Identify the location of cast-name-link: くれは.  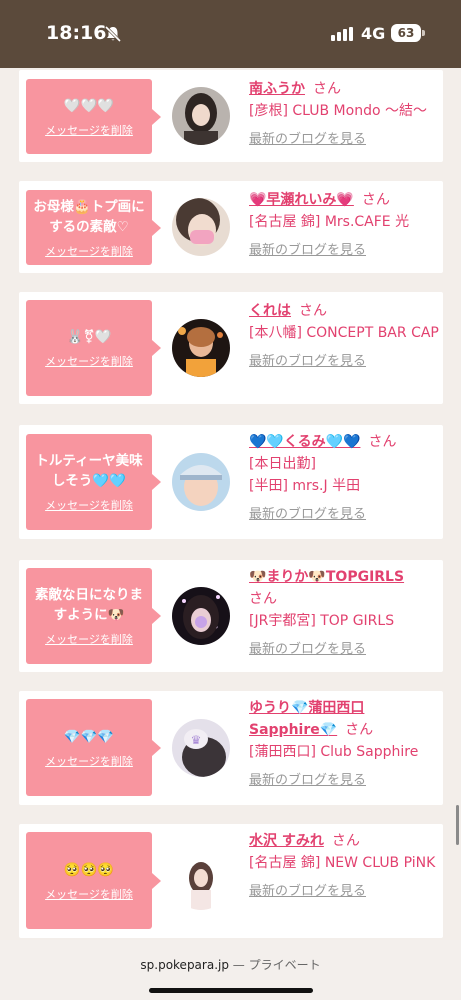
(270, 311).